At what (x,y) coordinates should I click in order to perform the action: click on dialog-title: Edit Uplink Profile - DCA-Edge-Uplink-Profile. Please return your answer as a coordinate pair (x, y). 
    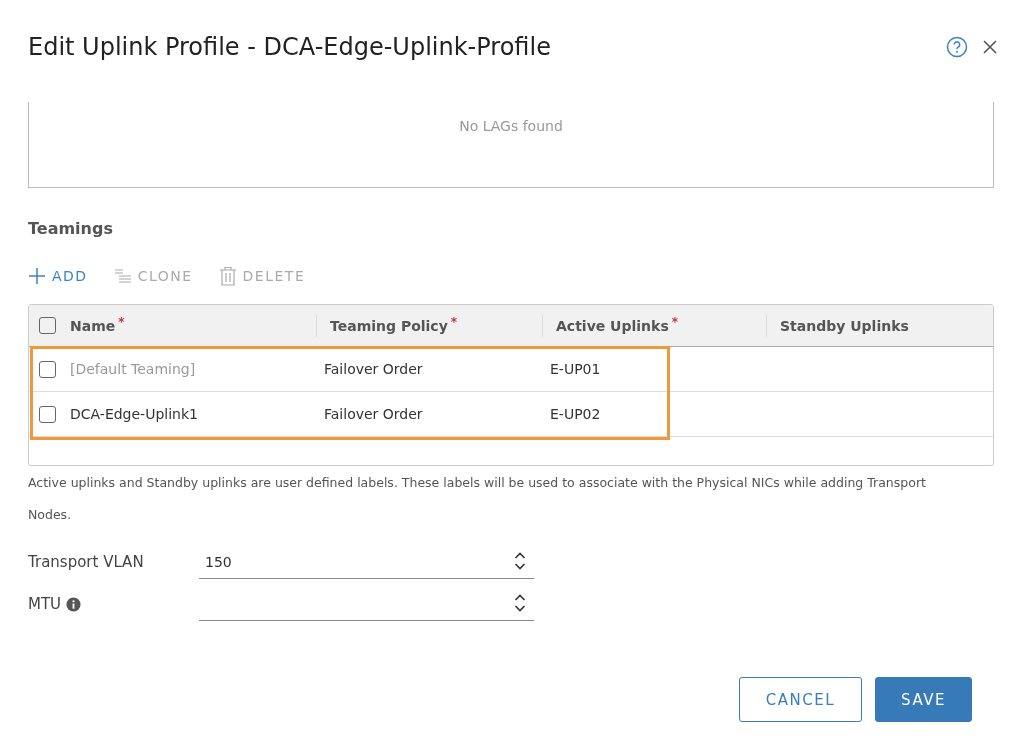
    Looking at the image, I should click on (289, 47).